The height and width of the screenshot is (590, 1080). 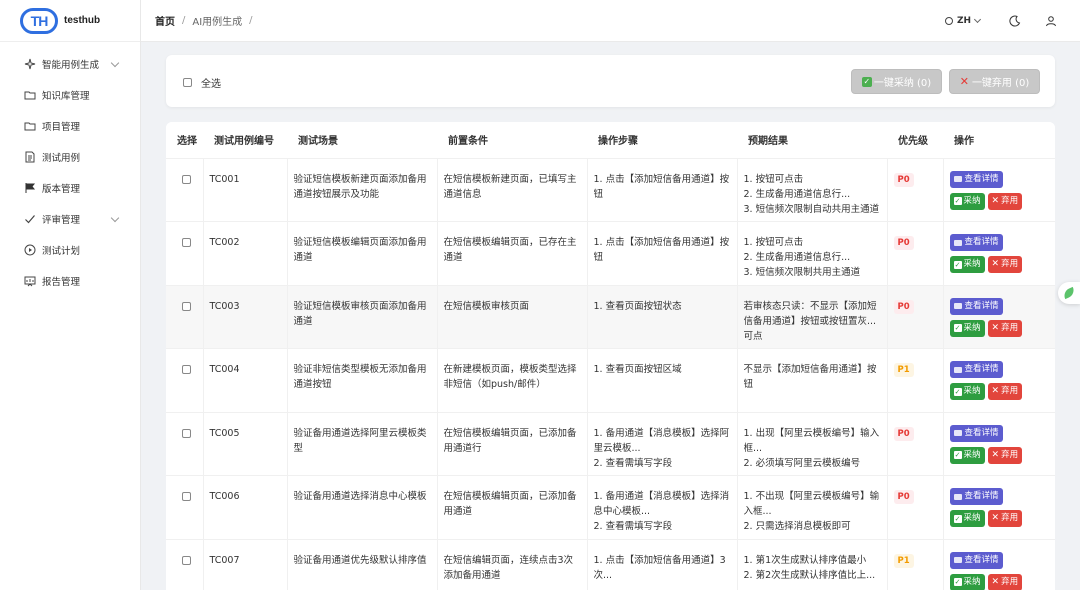 I want to click on top-header: 首页 / AI用例生成 / ZH, so click(x=610, y=21).